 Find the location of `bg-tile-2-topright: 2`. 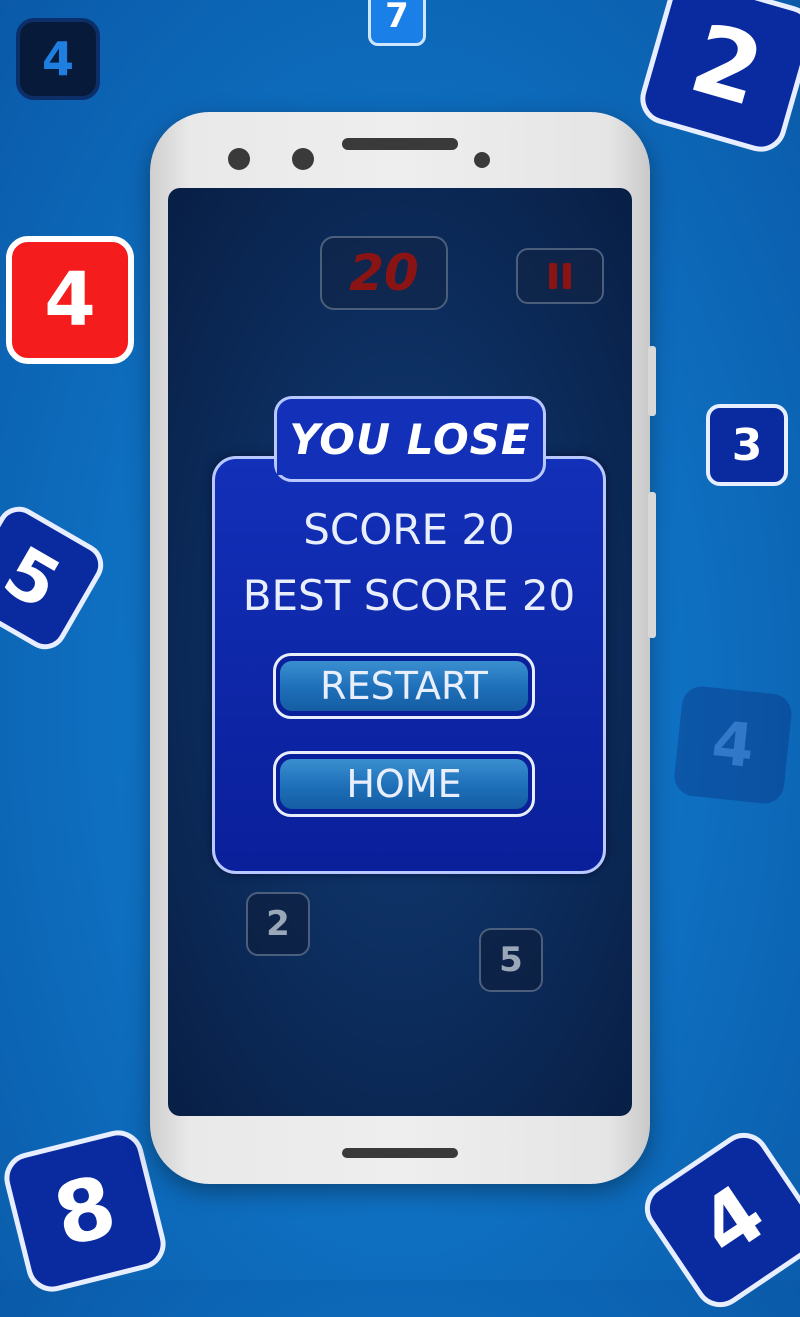

bg-tile-2-topright: 2 is located at coordinates (717, 79).